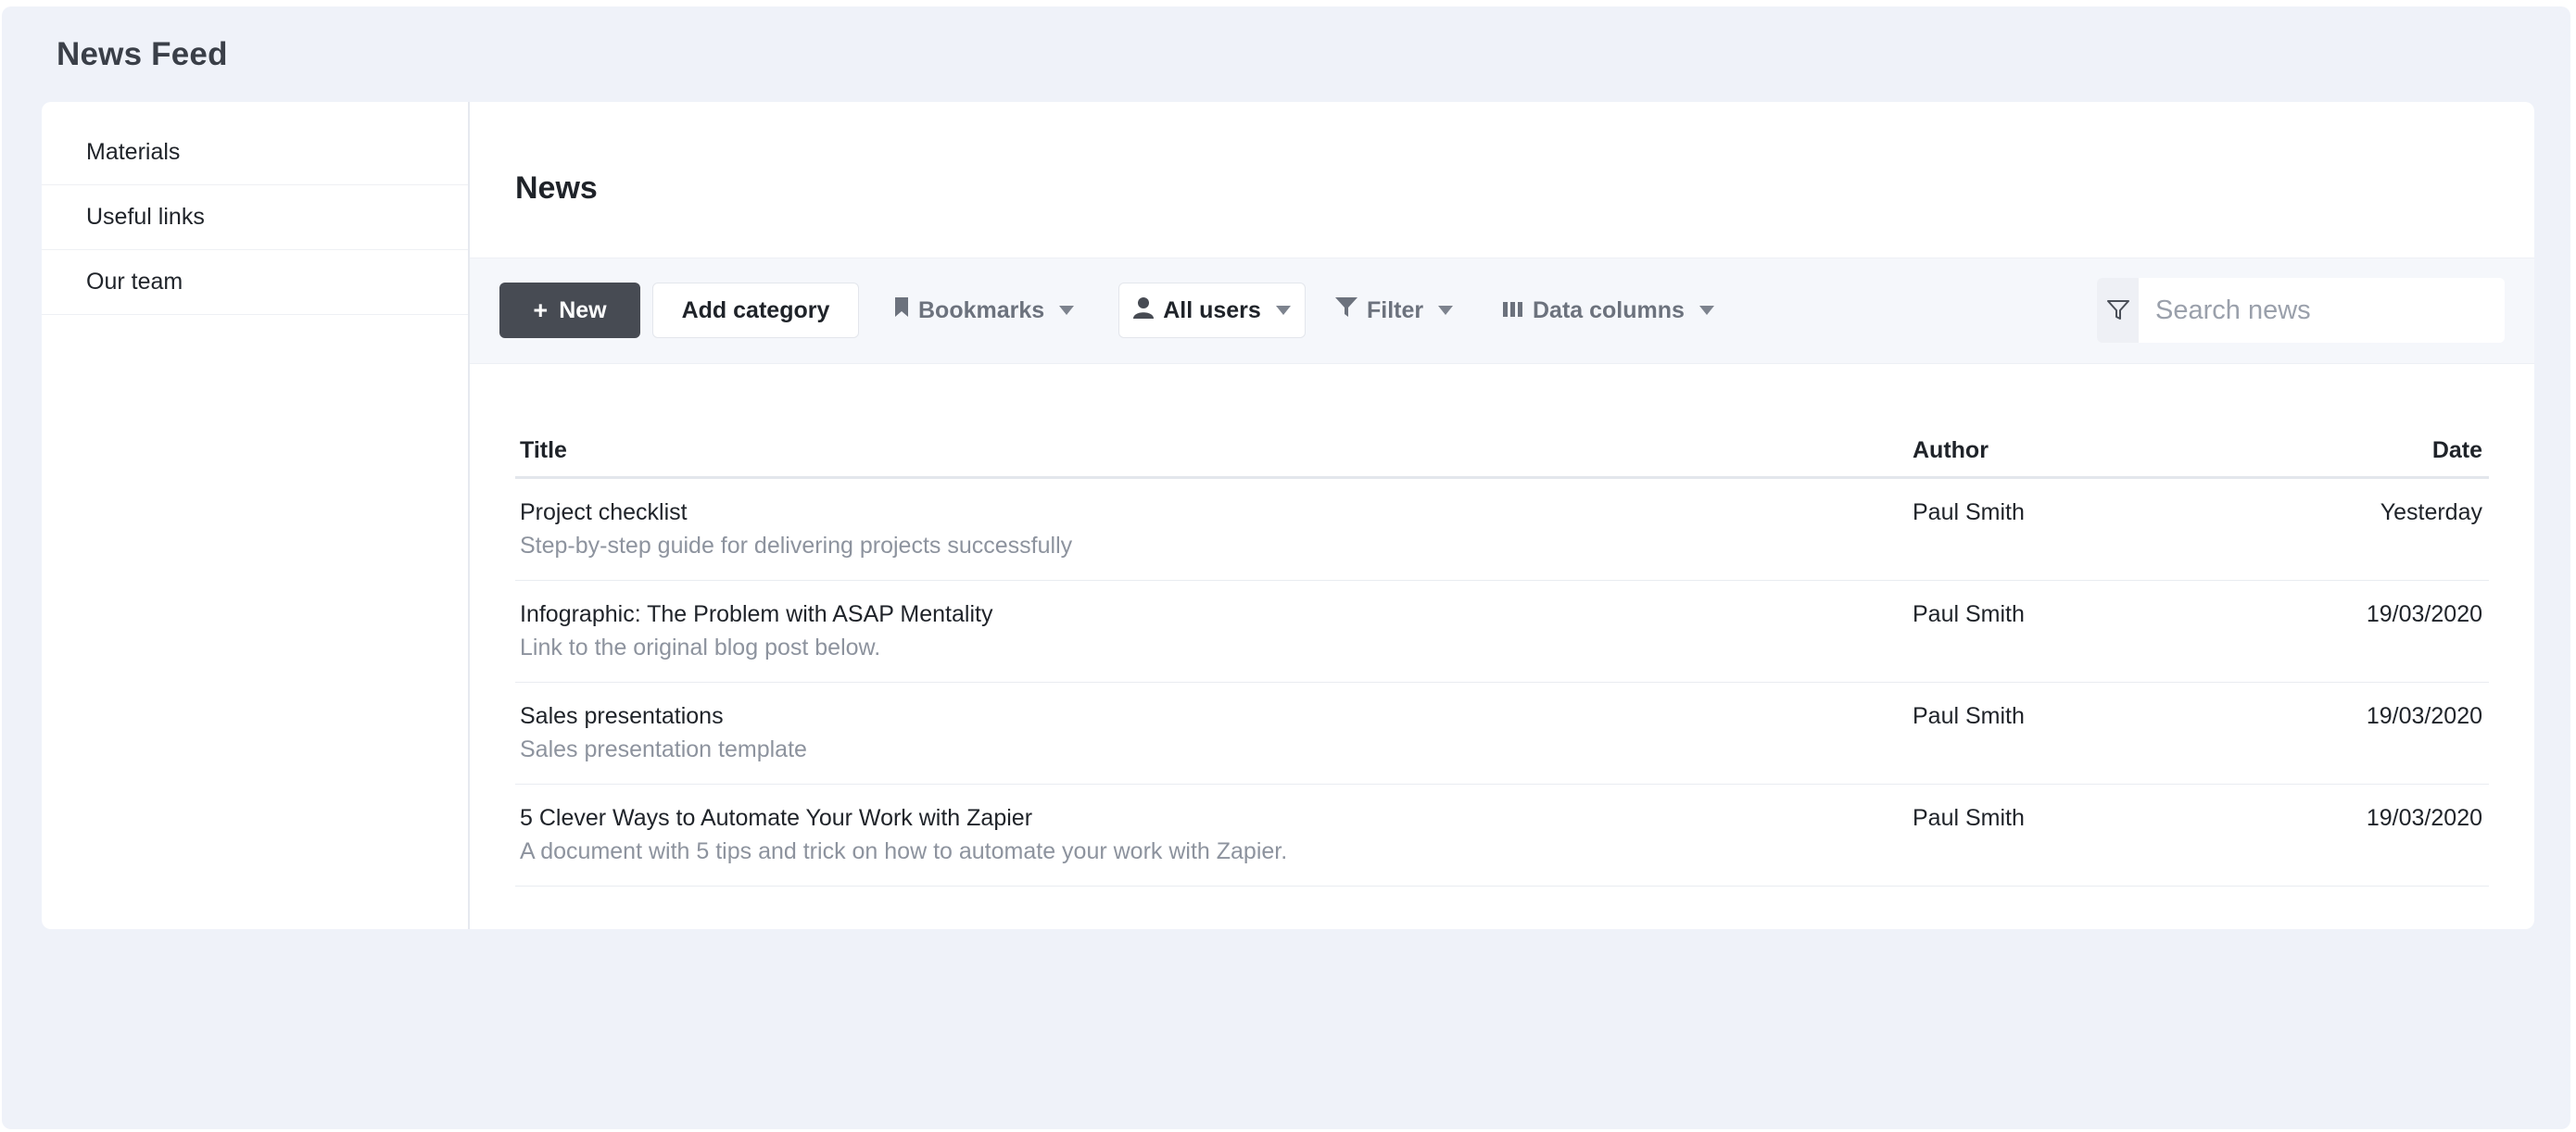  I want to click on user-icon, so click(1144, 310).